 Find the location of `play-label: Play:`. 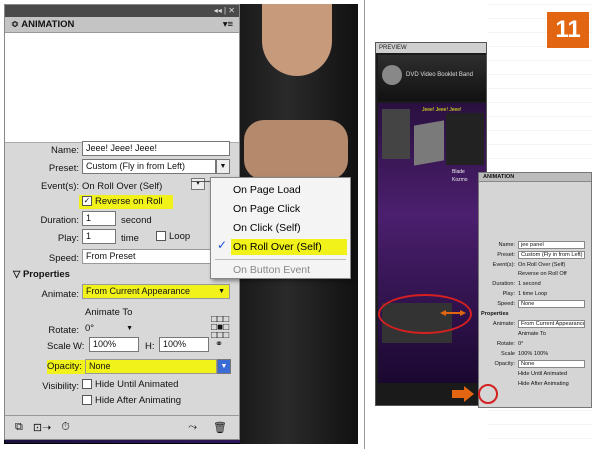

play-label: Play: is located at coordinates (68, 238).